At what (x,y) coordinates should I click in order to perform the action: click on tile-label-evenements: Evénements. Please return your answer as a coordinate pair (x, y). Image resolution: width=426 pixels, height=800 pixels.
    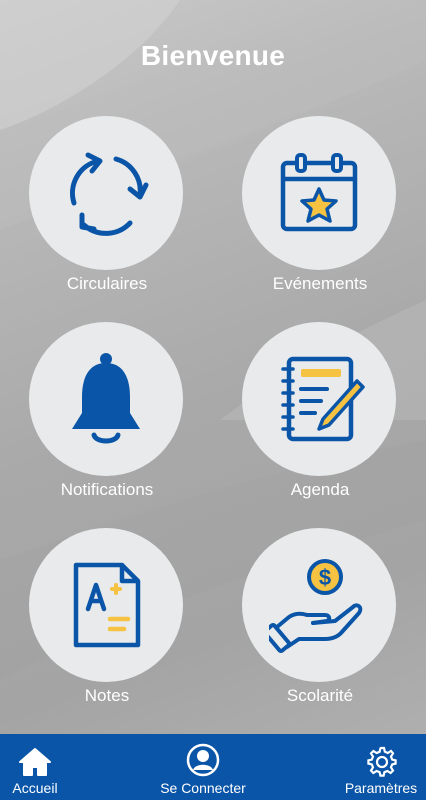
    Looking at the image, I should click on (320, 283).